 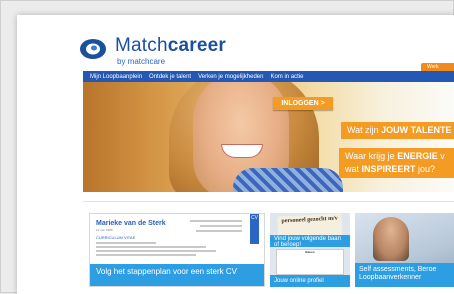 What do you see at coordinates (197, 45) in the screenshot?
I see `logo-brand-part2: career` at bounding box center [197, 45].